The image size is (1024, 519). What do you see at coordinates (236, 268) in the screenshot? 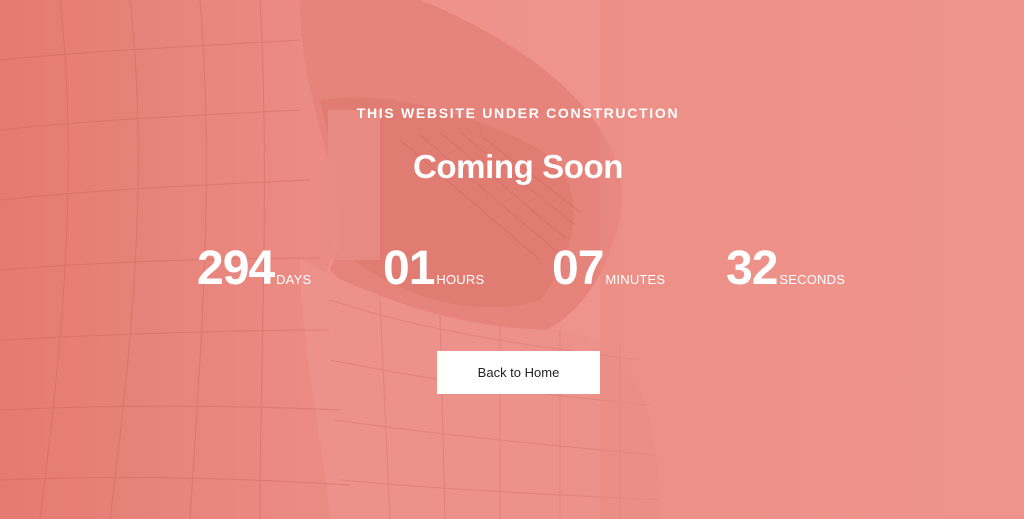
I see `days-value: 294` at bounding box center [236, 268].